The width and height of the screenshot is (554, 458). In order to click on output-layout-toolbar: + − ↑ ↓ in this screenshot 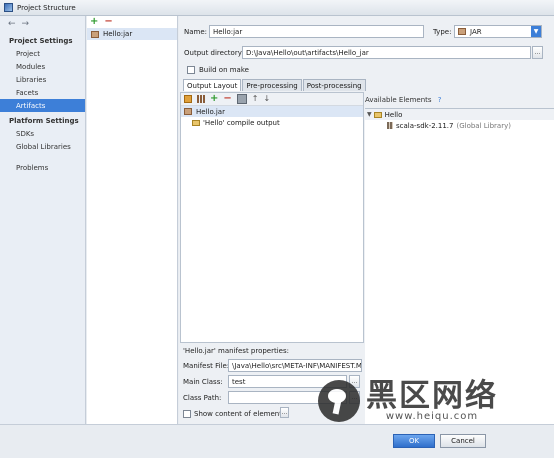, I will do `click(272, 99)`.